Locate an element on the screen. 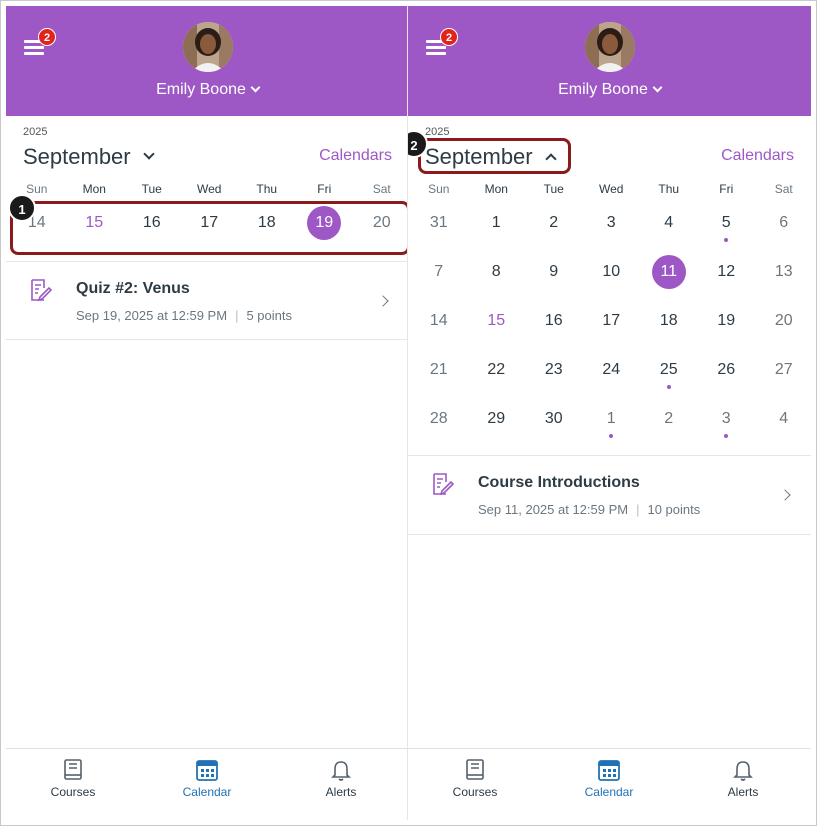 Image resolution: width=817 pixels, height=826 pixels. day-number: 4 is located at coordinates (669, 222).